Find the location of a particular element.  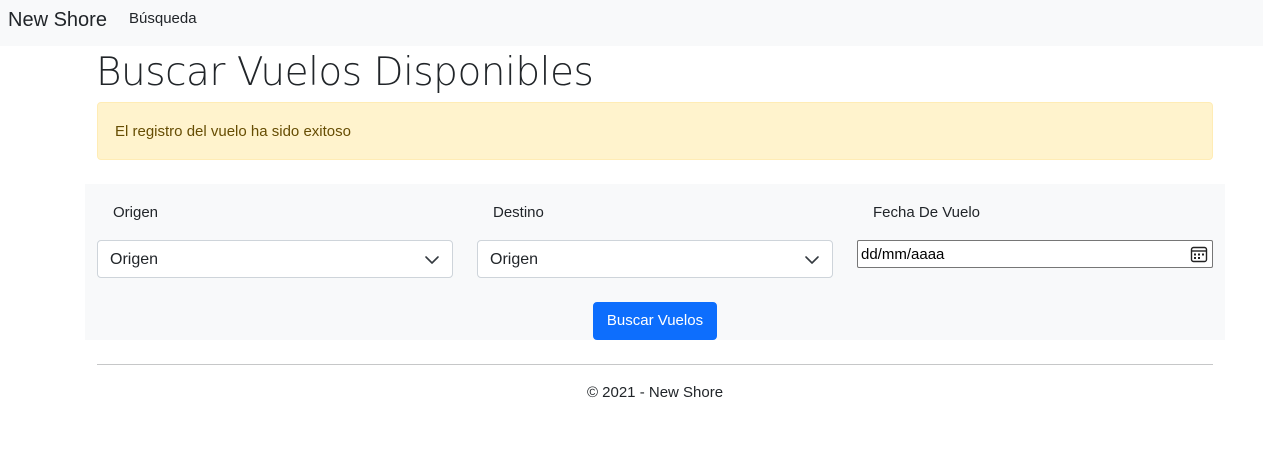

origin-select-value: Origen is located at coordinates (134, 259).